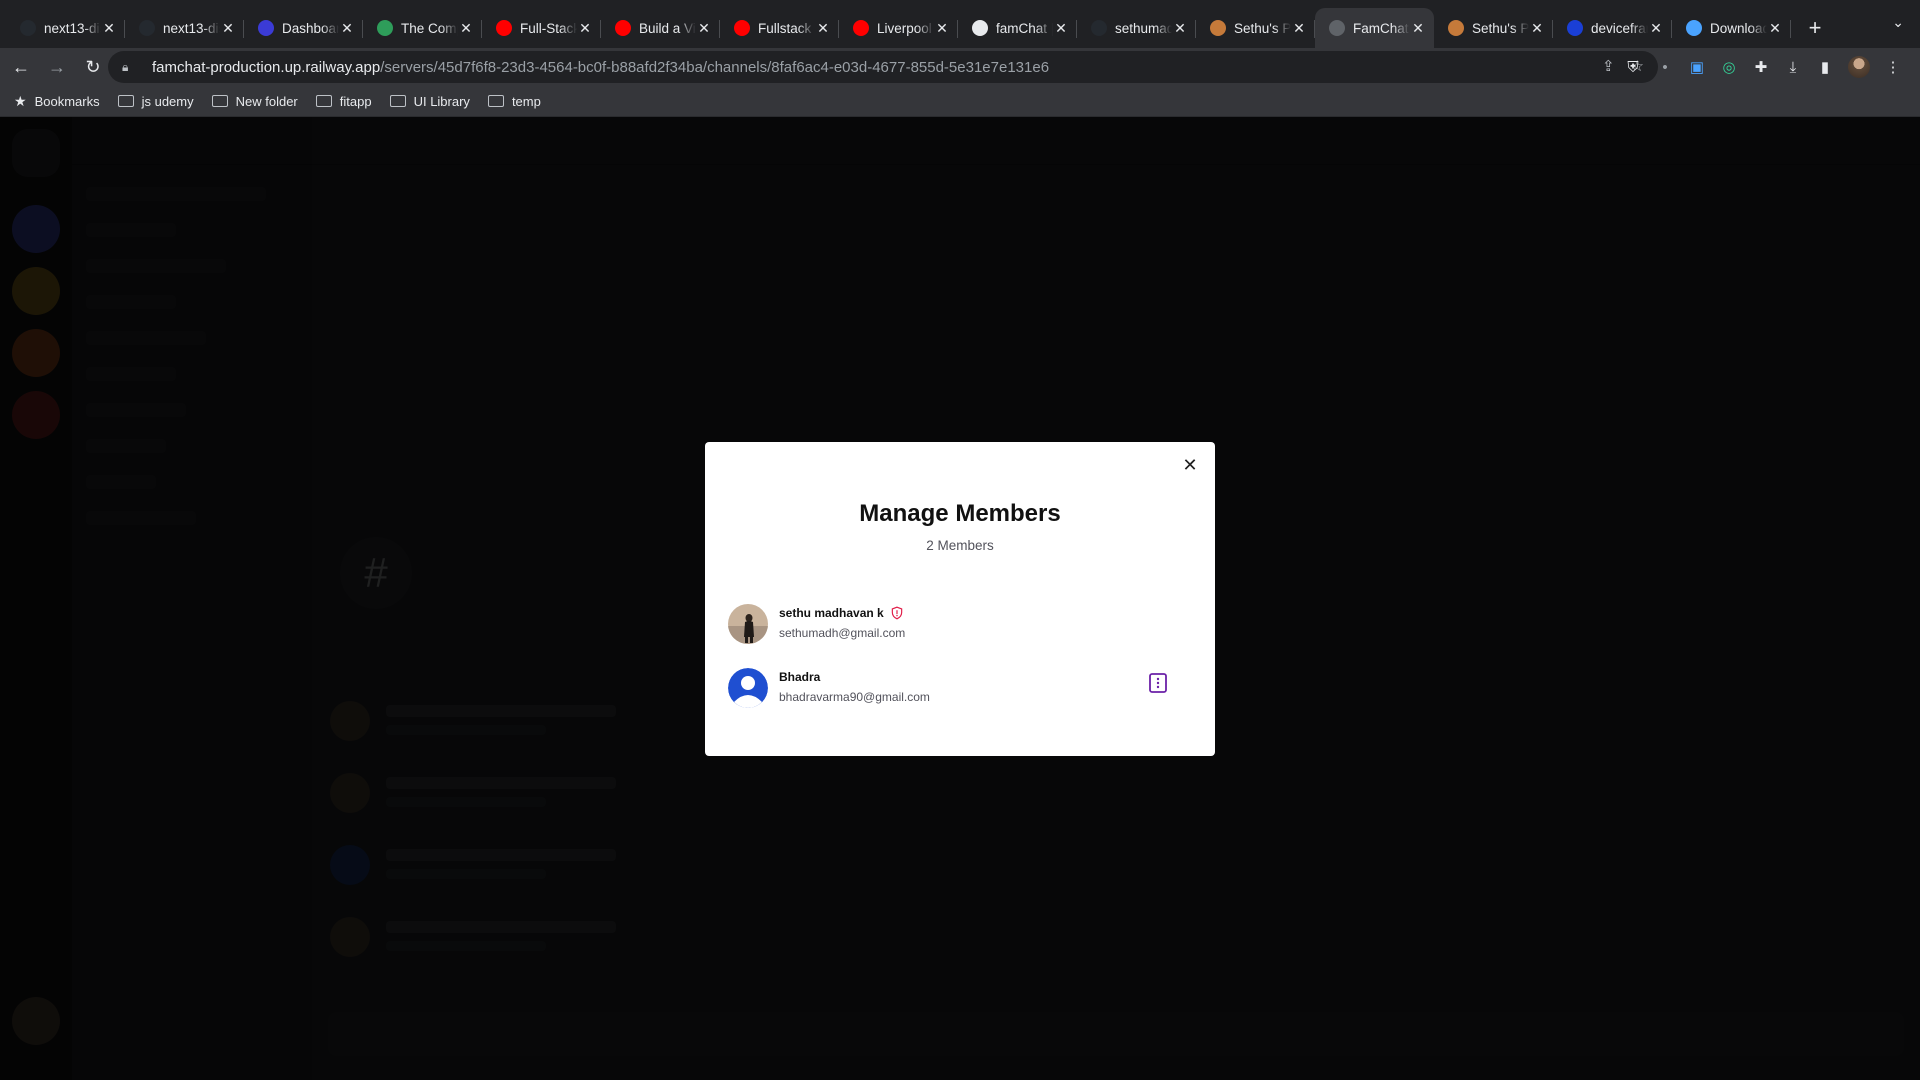 Image resolution: width=1920 pixels, height=1080 pixels. What do you see at coordinates (167, 101) in the screenshot?
I see `bookmark-folder-label: js udemy` at bounding box center [167, 101].